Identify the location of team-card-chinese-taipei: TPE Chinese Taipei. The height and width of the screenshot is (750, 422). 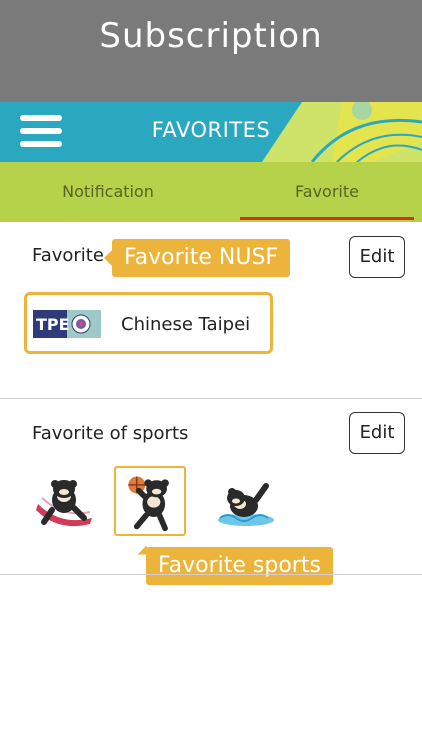
(148, 323).